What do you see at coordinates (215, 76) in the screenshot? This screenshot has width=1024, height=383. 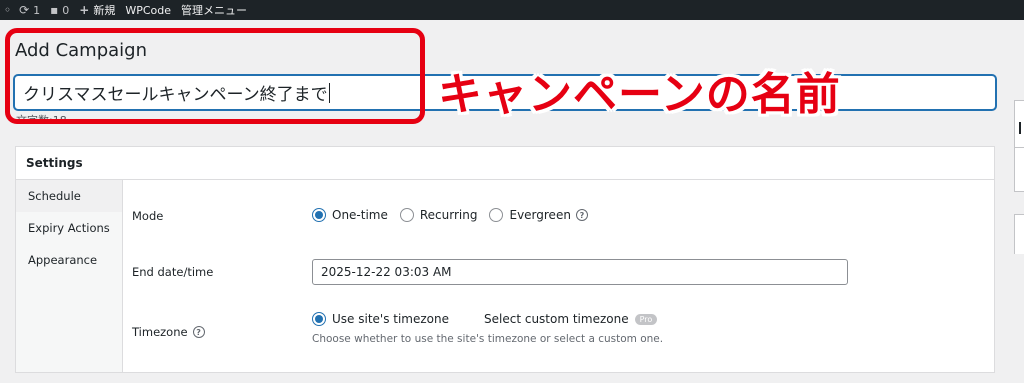 I see `annotation-highlight-box` at bounding box center [215, 76].